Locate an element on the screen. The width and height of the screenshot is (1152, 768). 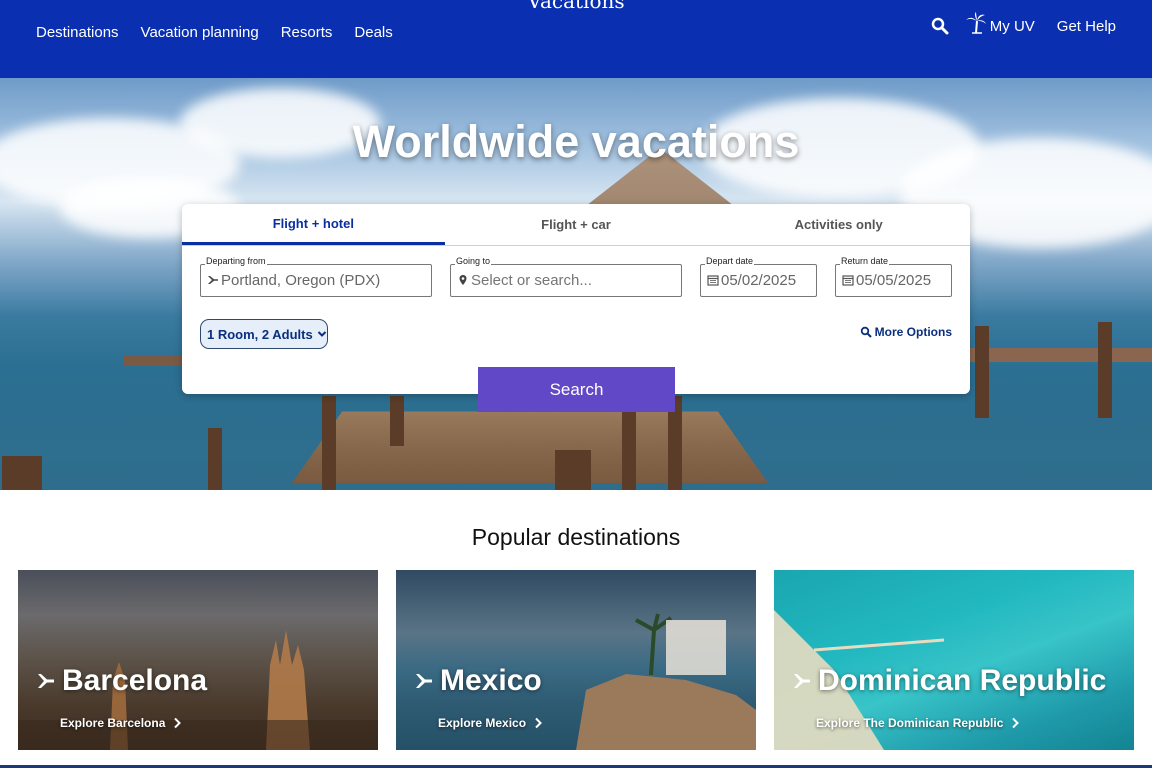
explore-mexico-link: Explore Mexico is located at coordinates (490, 723).